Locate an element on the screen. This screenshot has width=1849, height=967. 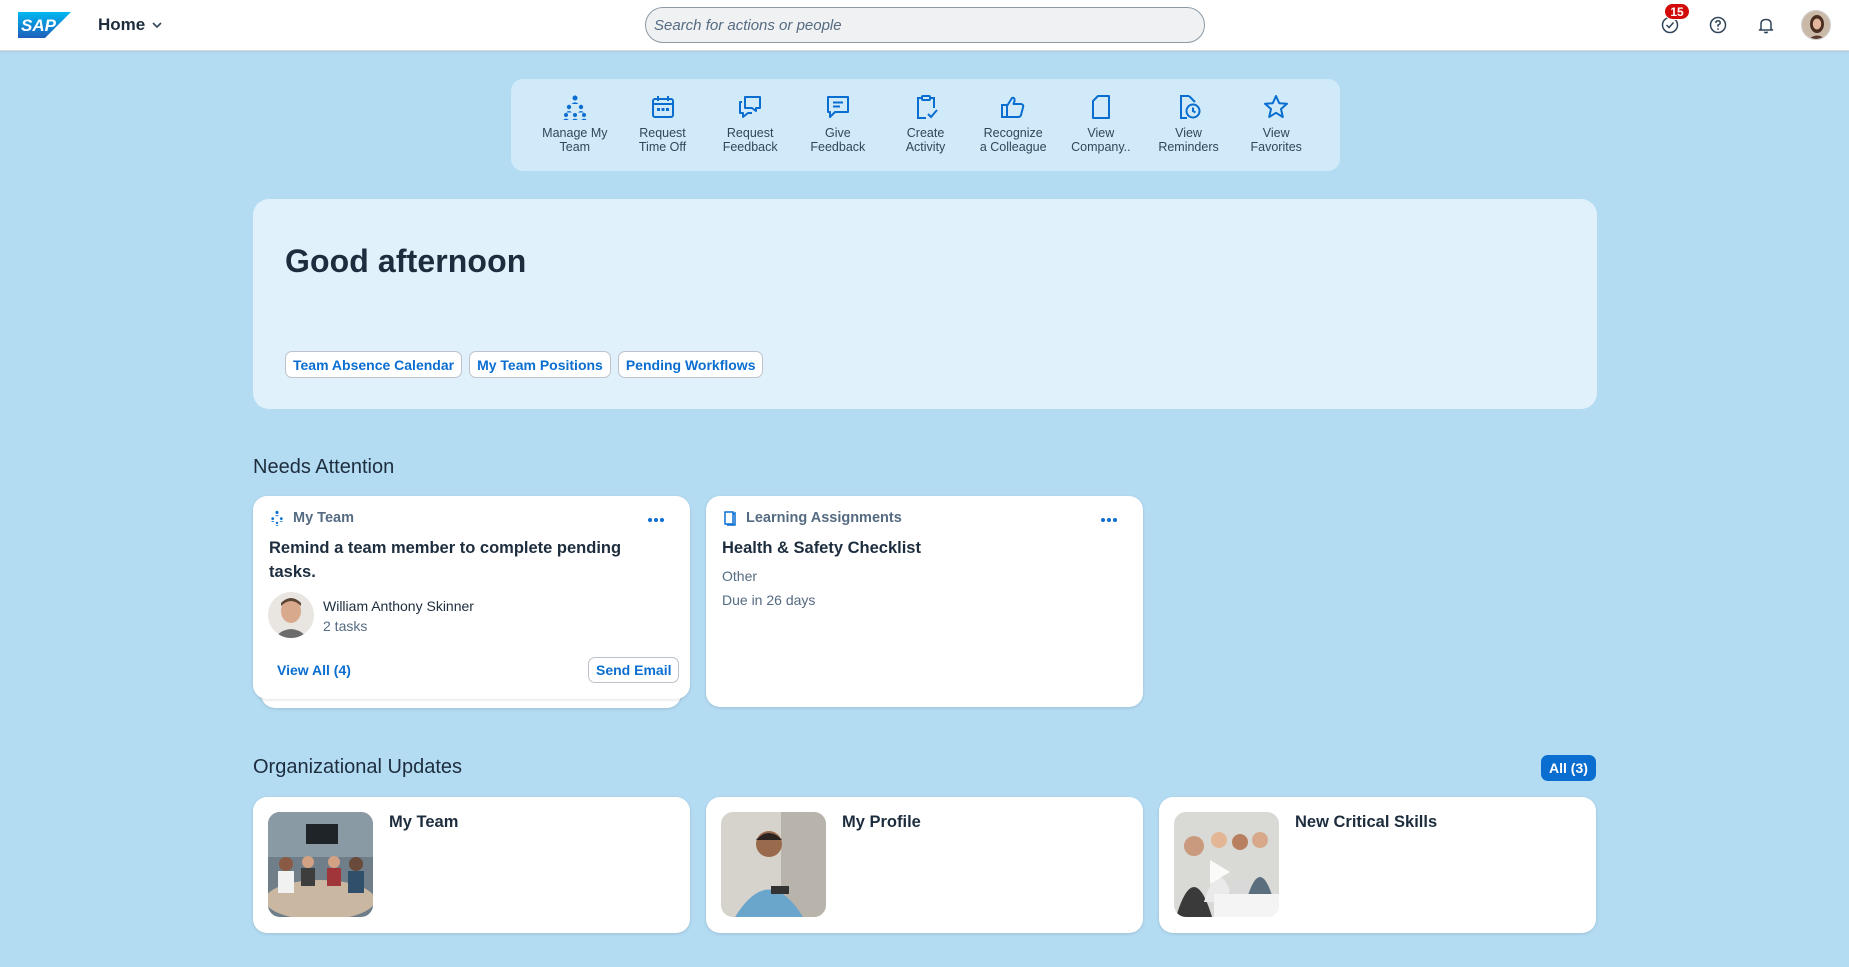
card-header: My Team is located at coordinates (311, 518).